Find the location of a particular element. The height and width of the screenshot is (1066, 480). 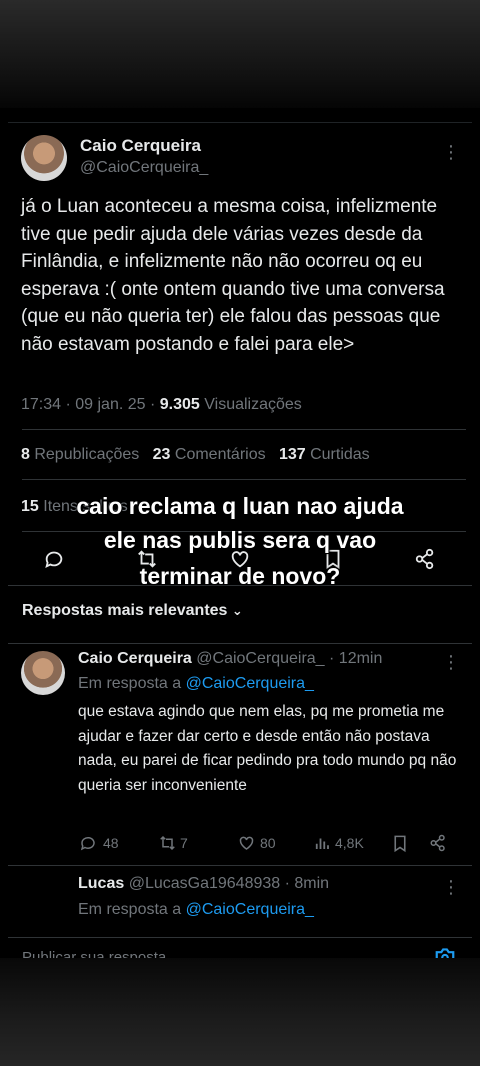

reply-comment-icon is located at coordinates (88, 843).